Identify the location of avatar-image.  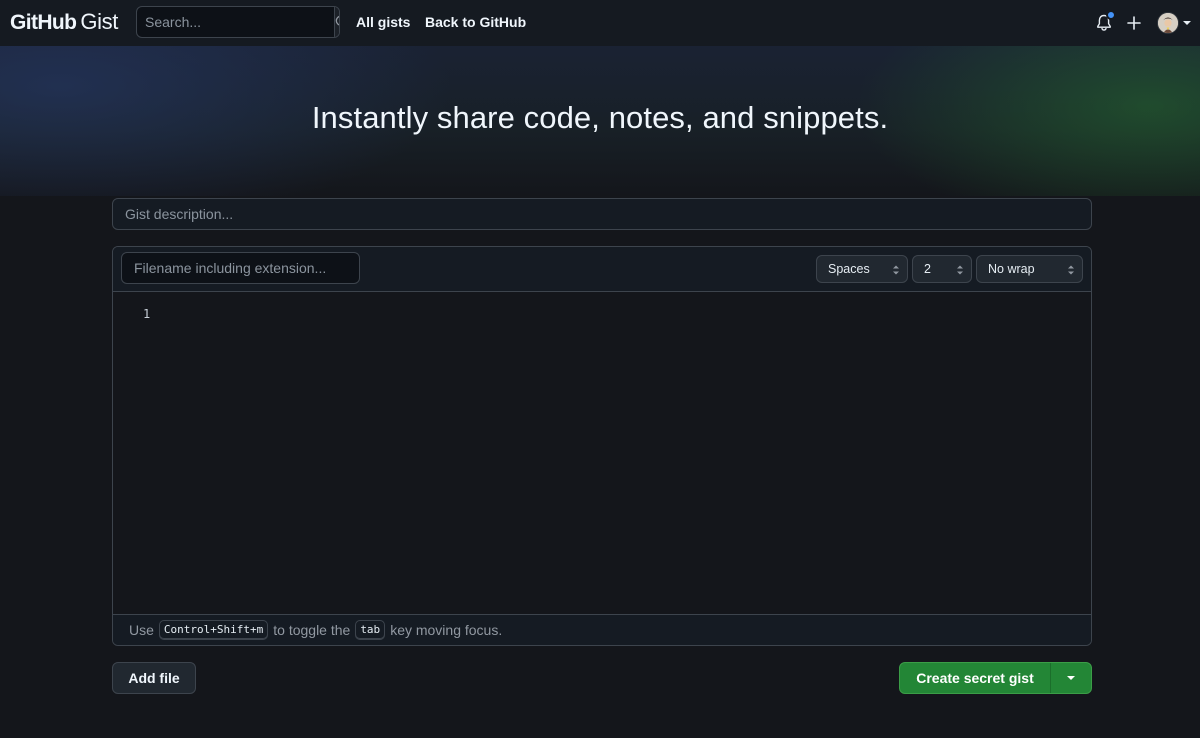
(1168, 23).